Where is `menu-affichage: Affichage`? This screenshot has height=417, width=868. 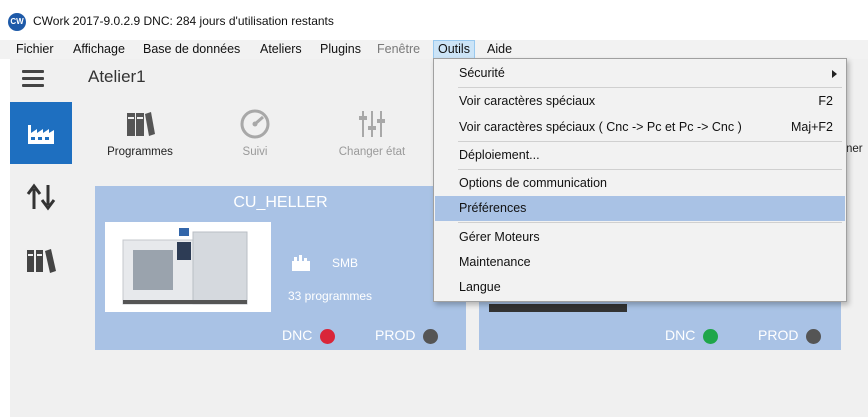 menu-affichage: Affichage is located at coordinates (99, 49).